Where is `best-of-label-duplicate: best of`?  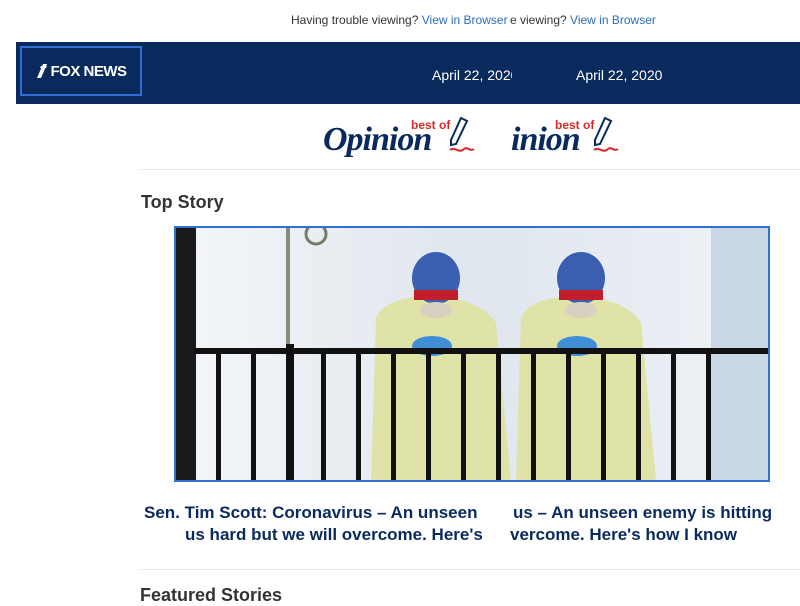
best-of-label-duplicate: best of is located at coordinates (575, 125).